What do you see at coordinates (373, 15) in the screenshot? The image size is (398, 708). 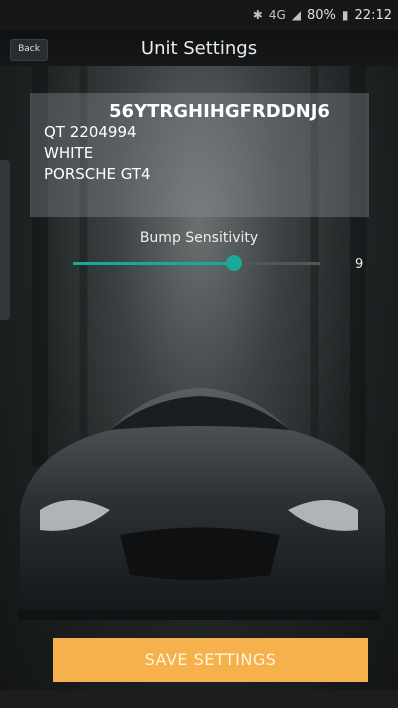 I see `clock: 22:12` at bounding box center [373, 15].